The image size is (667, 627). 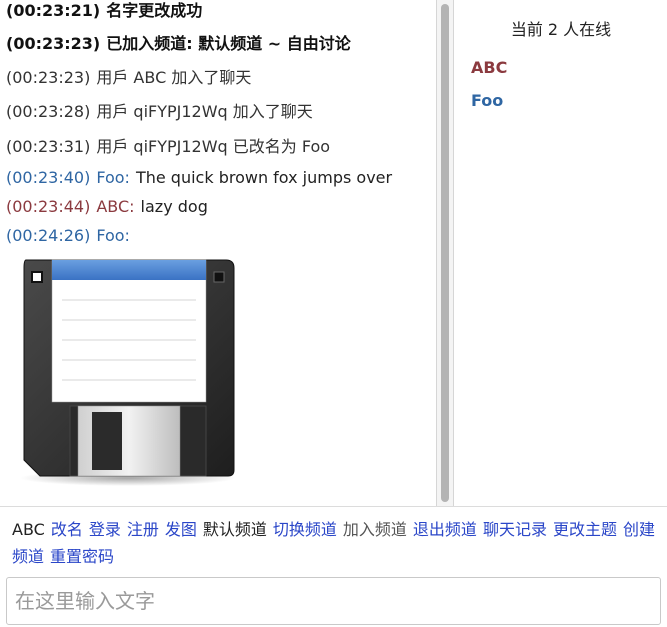 What do you see at coordinates (333, 506) in the screenshot?
I see `divider` at bounding box center [333, 506].